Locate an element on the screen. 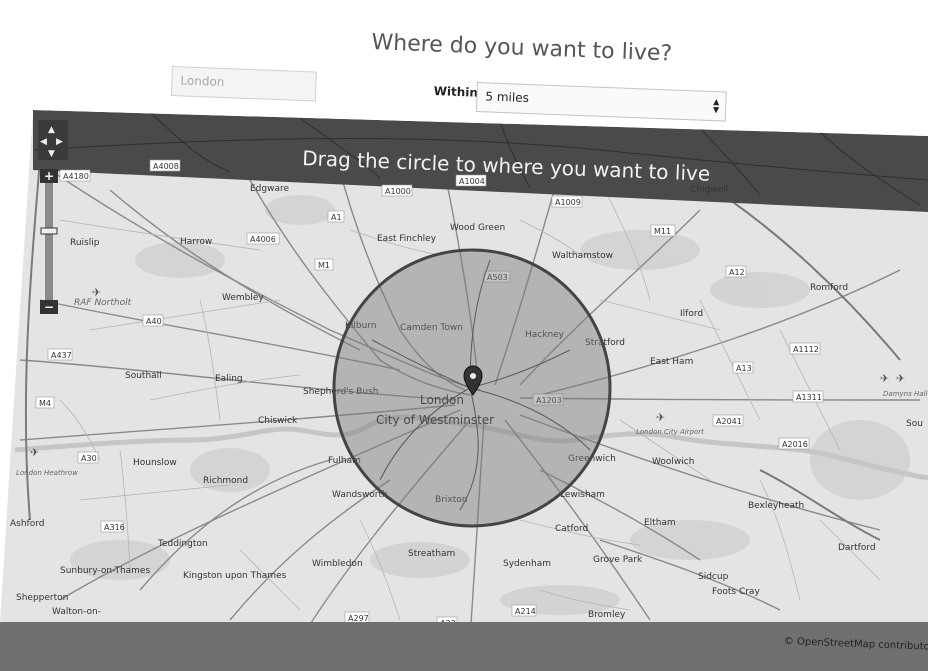  road-label: A1009 is located at coordinates (567, 201).